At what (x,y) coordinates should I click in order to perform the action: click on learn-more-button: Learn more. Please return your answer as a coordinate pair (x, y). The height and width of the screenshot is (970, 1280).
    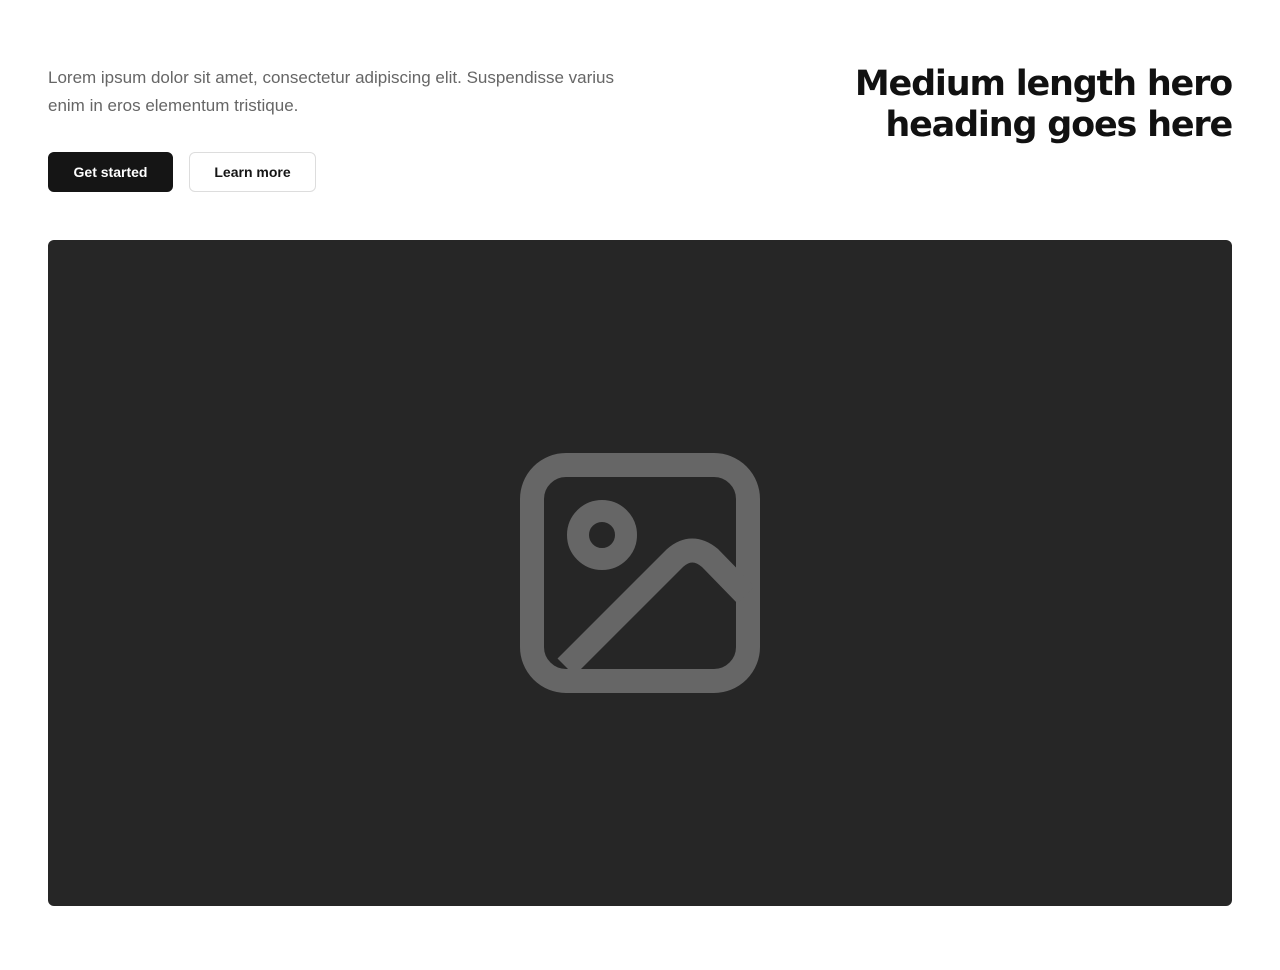
    Looking at the image, I should click on (252, 172).